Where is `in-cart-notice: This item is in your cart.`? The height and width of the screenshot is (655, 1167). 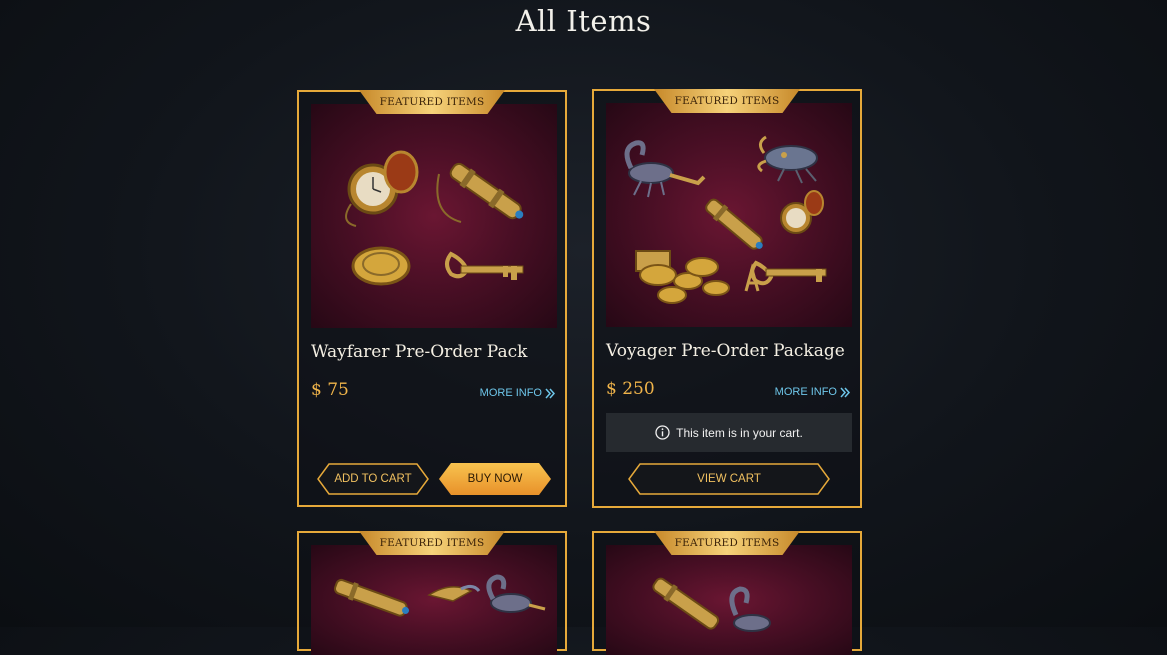
in-cart-notice: This item is in your cart. is located at coordinates (729, 432).